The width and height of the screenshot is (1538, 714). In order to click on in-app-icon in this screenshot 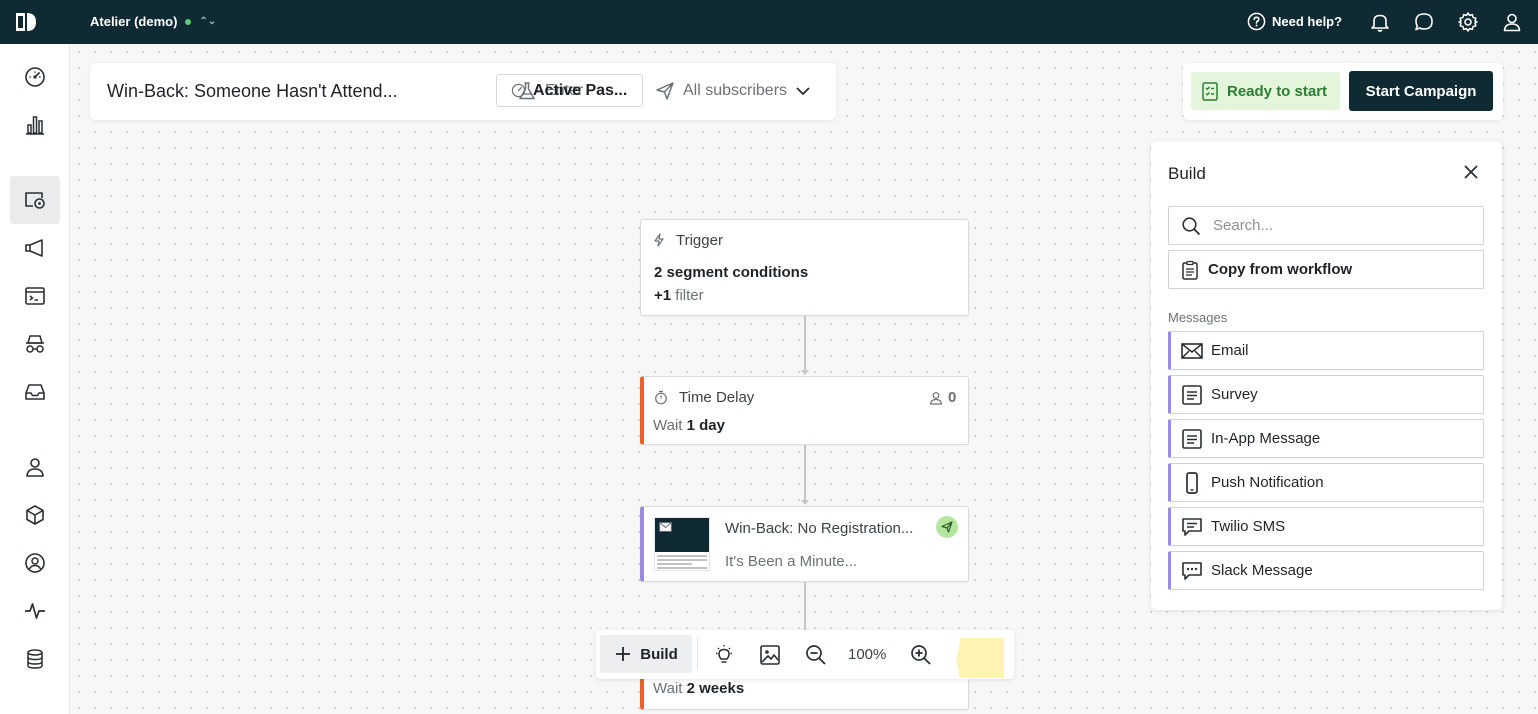, I will do `click(1192, 438)`.